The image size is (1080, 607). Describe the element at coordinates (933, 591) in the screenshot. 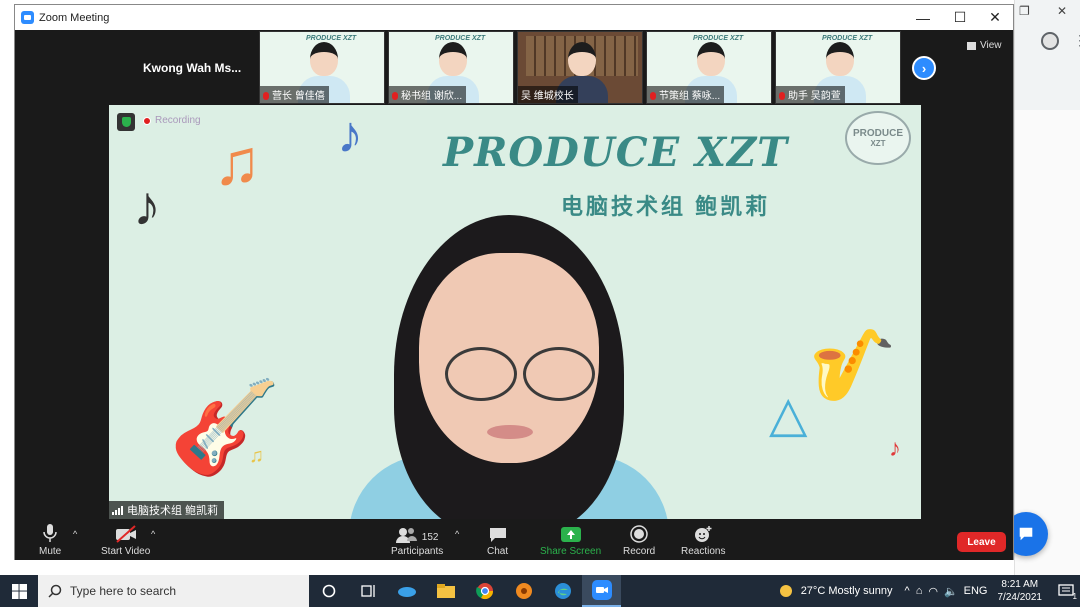

I see `wifi-icon: ◠` at that location.